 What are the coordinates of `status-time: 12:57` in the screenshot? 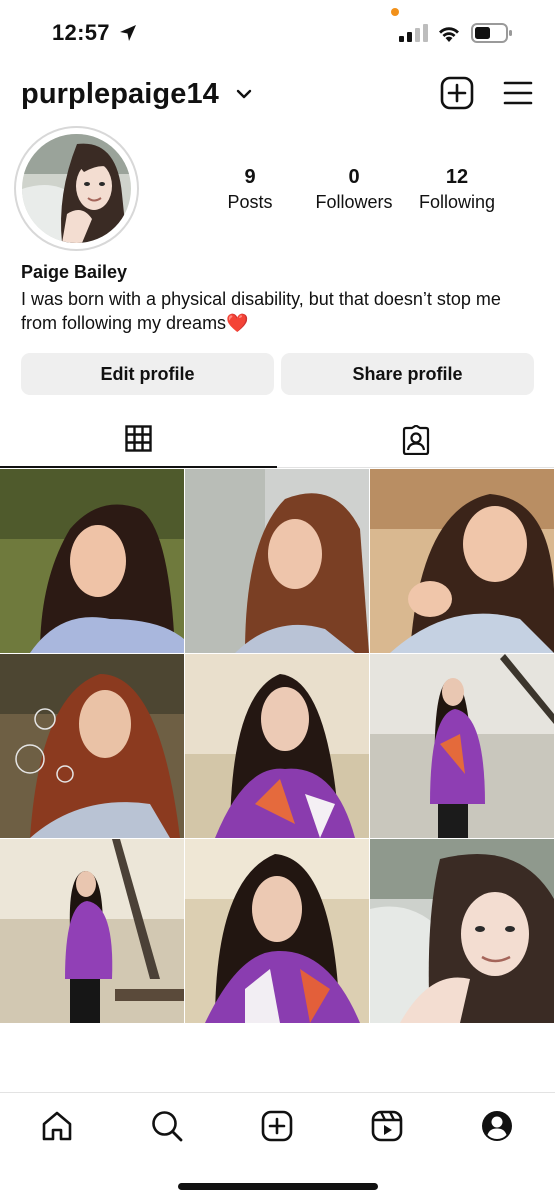 It's located at (81, 32).